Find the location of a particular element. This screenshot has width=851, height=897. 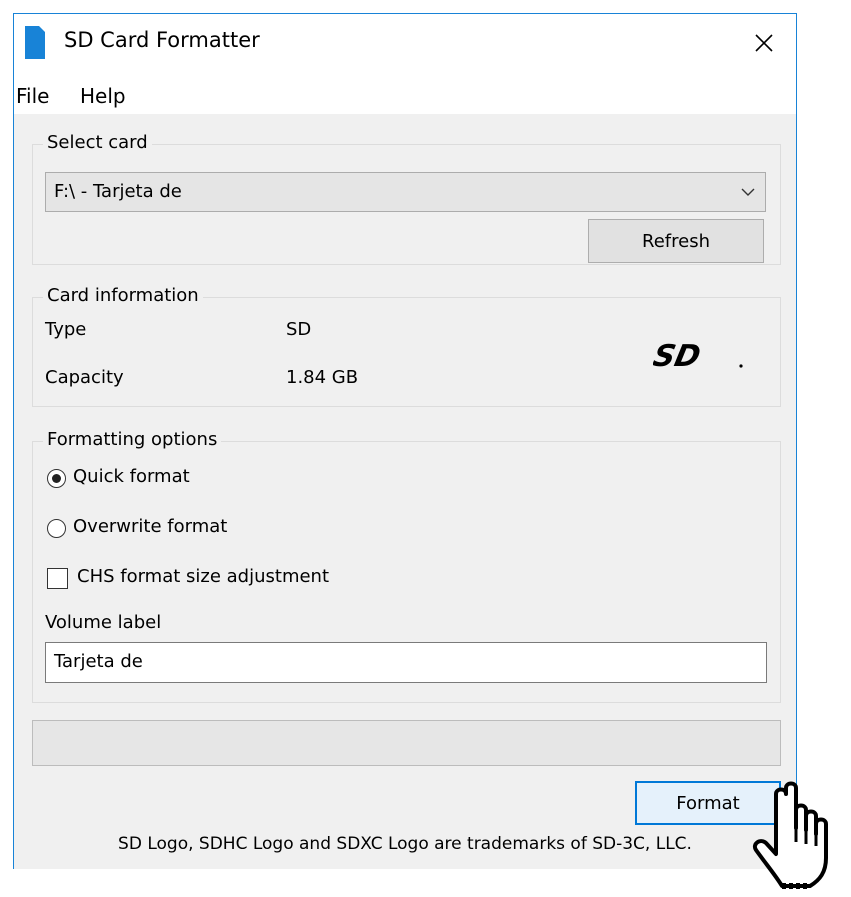

title-bar: SD Card Formatter is located at coordinates (405, 43).